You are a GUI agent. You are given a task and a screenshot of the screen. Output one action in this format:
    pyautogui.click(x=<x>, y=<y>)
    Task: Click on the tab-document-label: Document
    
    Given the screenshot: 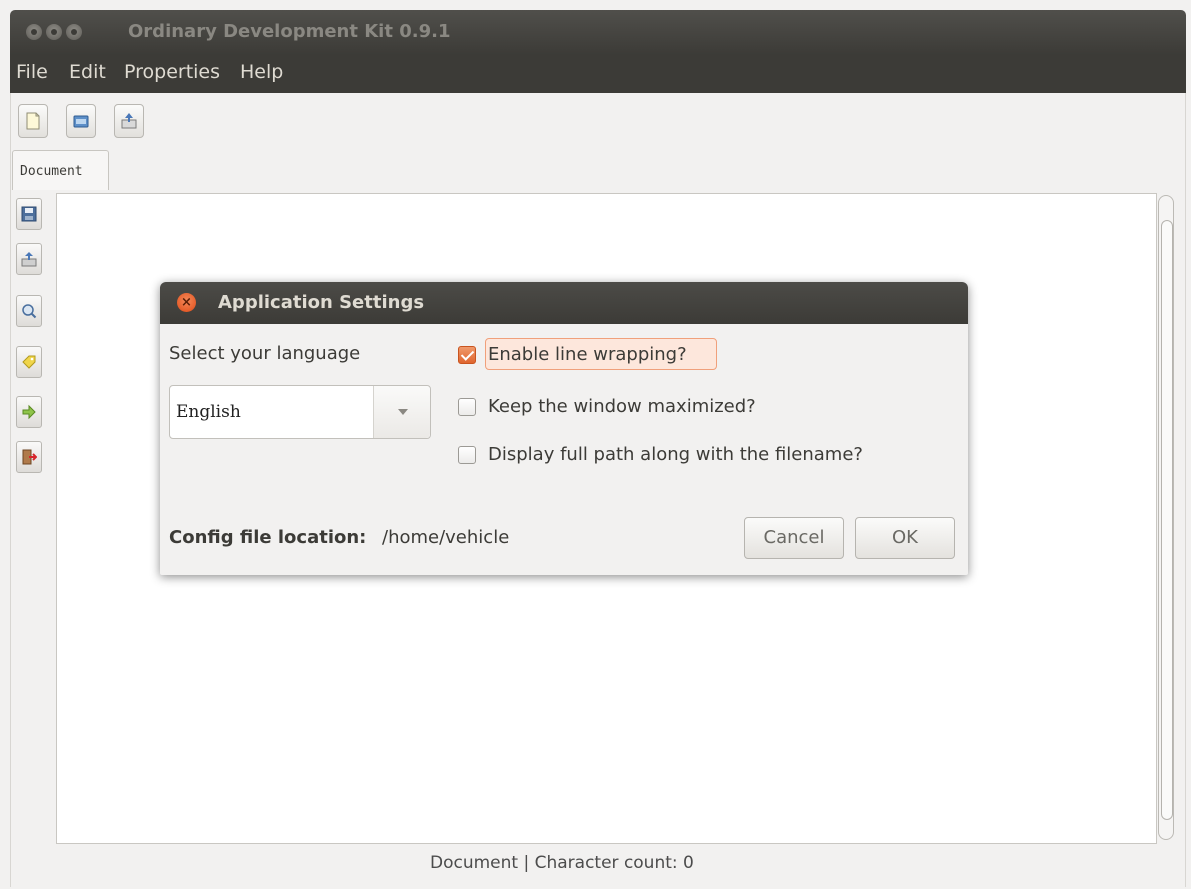 What is the action you would take?
    pyautogui.click(x=51, y=171)
    